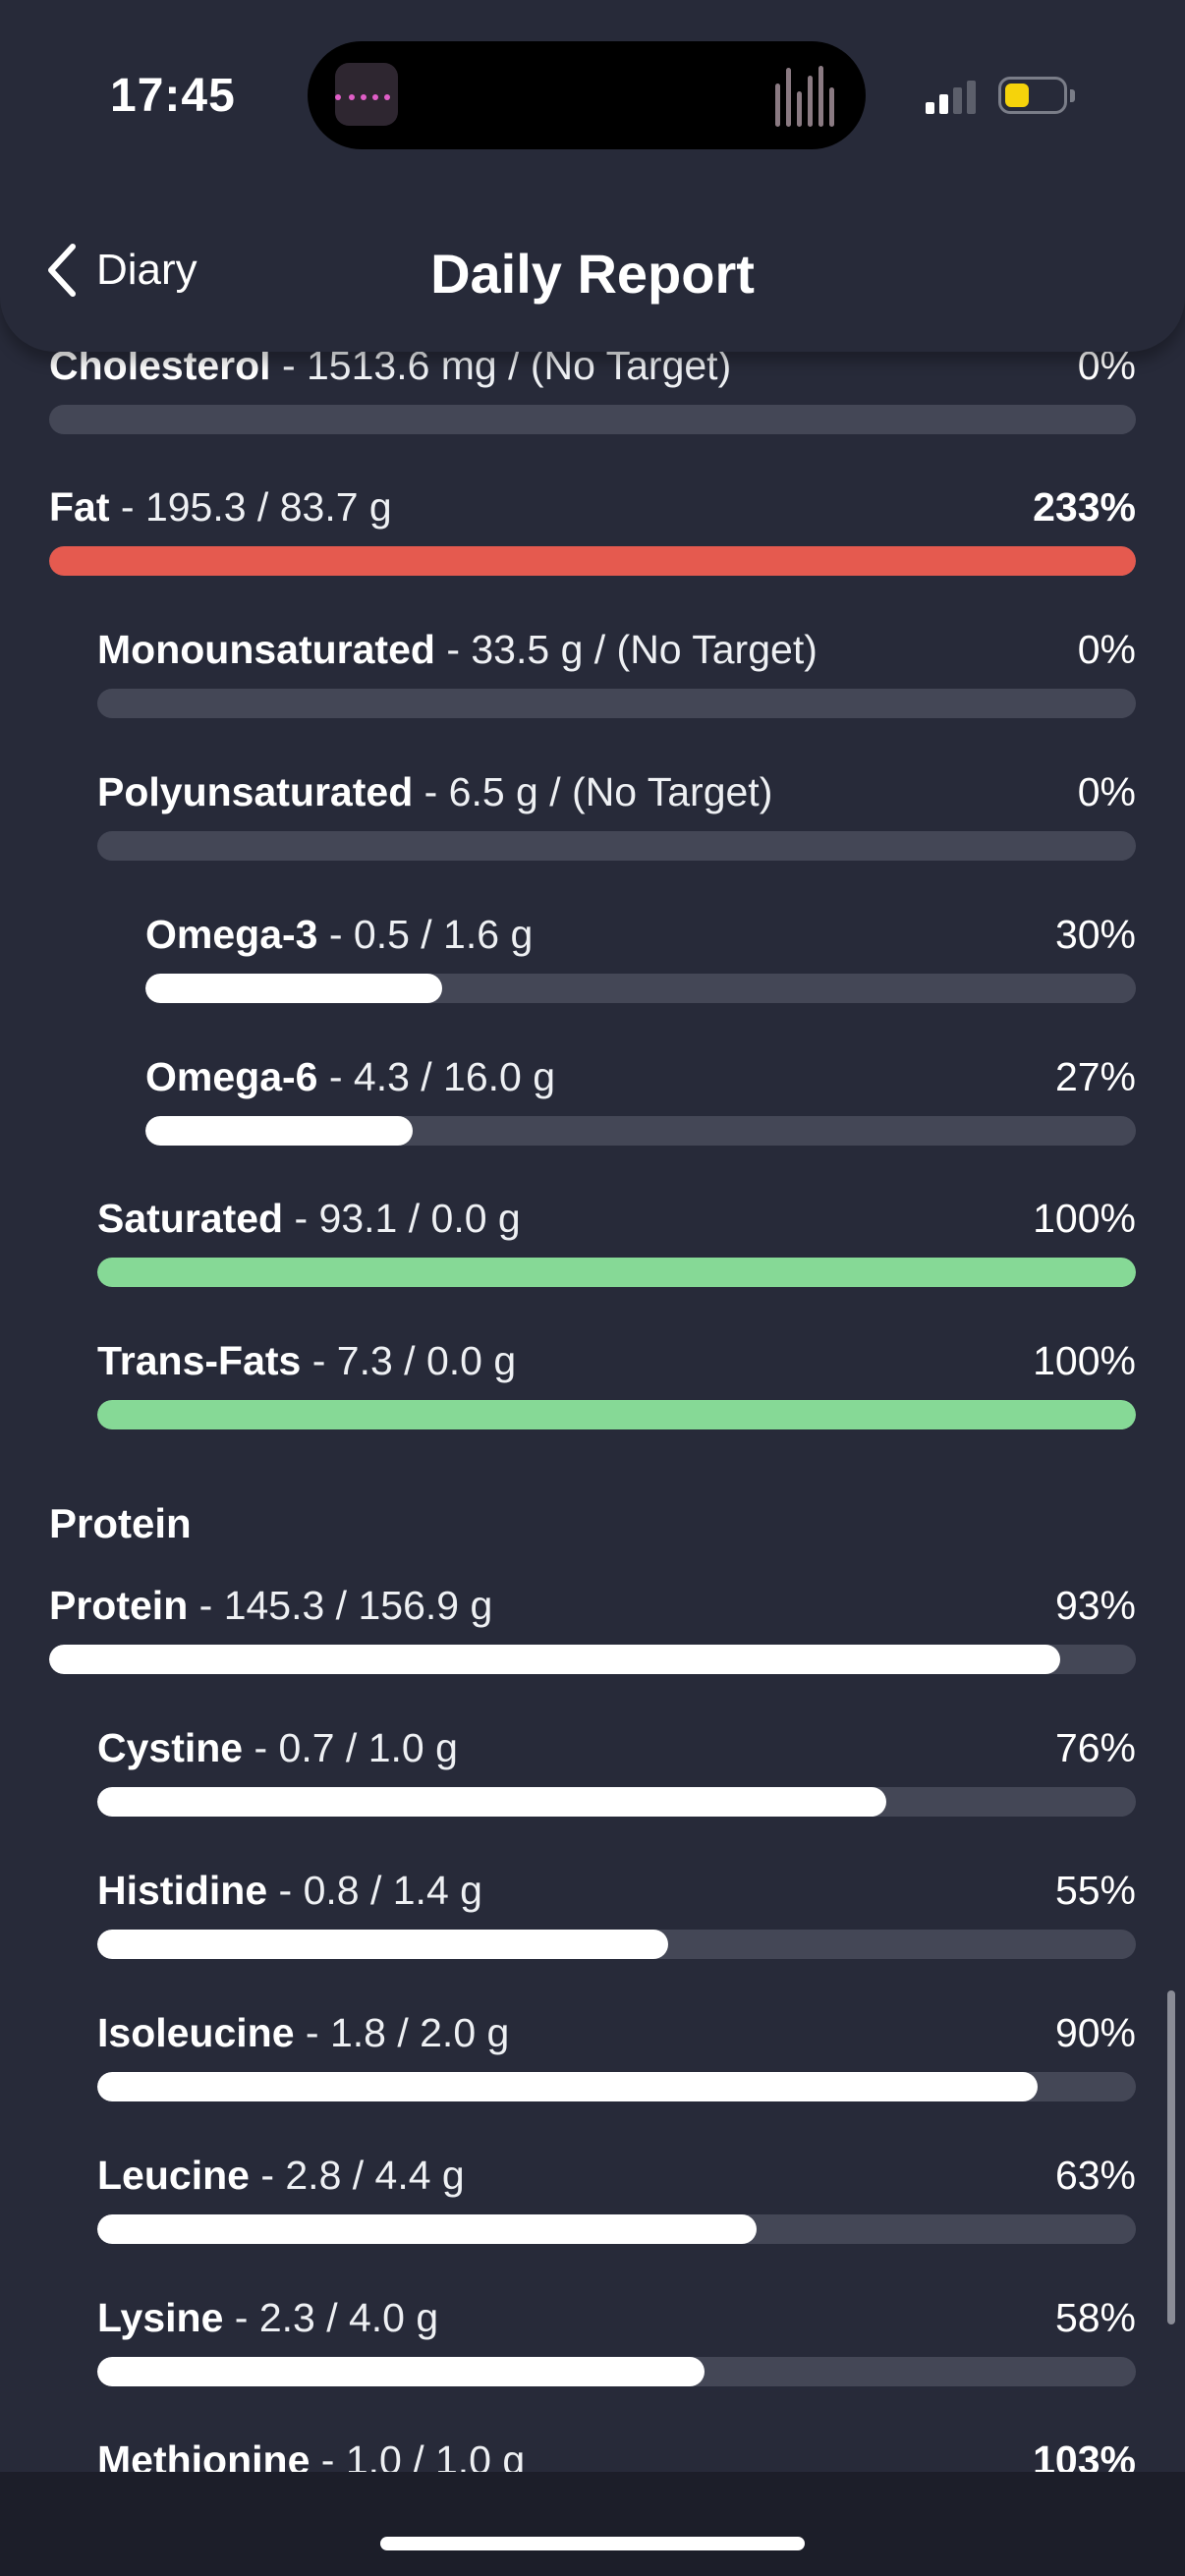 This screenshot has width=1185, height=2576. Describe the element at coordinates (266, 649) in the screenshot. I see `nutrient-name: Monounsaturated` at that location.